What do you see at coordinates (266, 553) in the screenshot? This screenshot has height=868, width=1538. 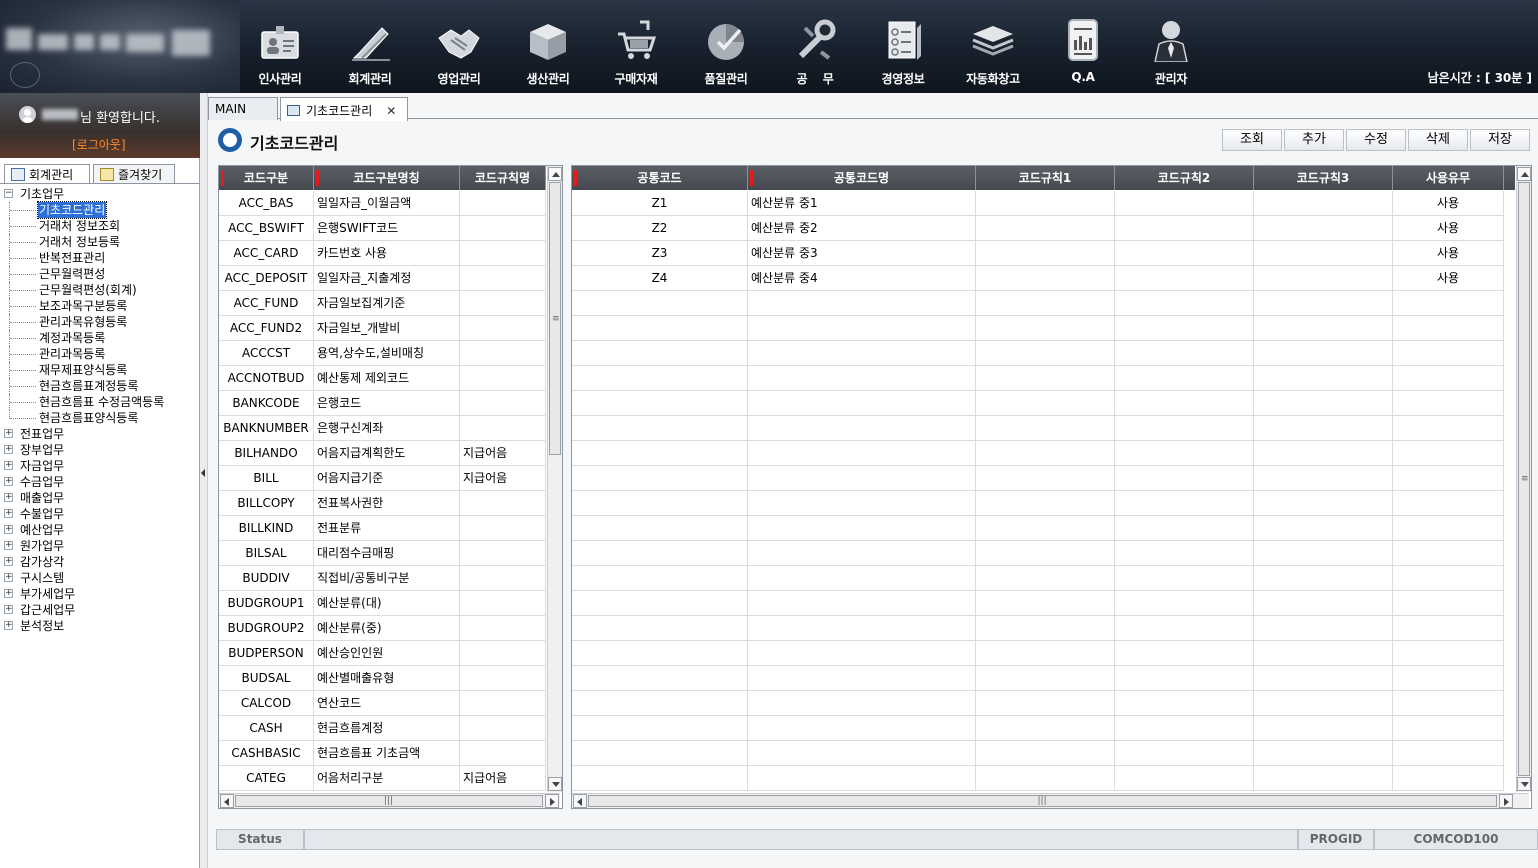 I see `table-cell: BILSAL` at bounding box center [266, 553].